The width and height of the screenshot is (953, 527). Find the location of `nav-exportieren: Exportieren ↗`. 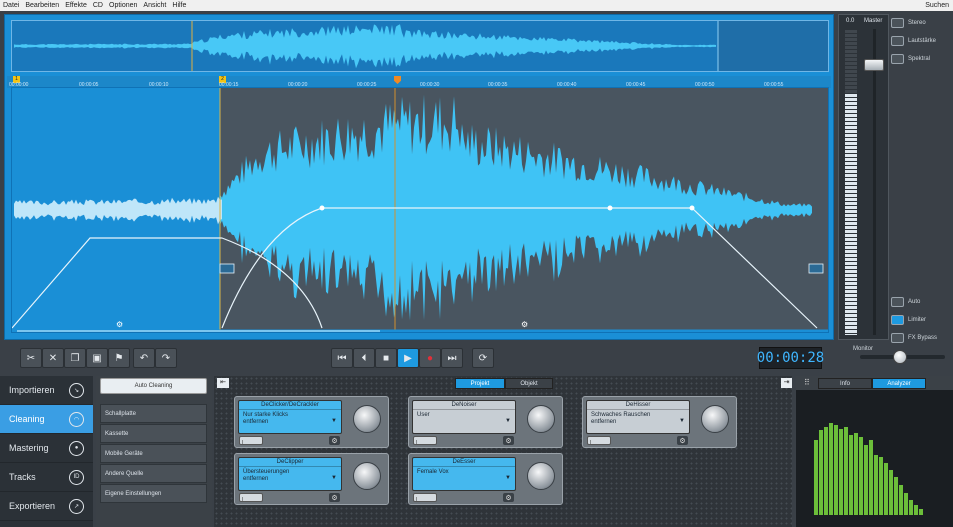

nav-exportieren: Exportieren ↗ is located at coordinates (46, 506).